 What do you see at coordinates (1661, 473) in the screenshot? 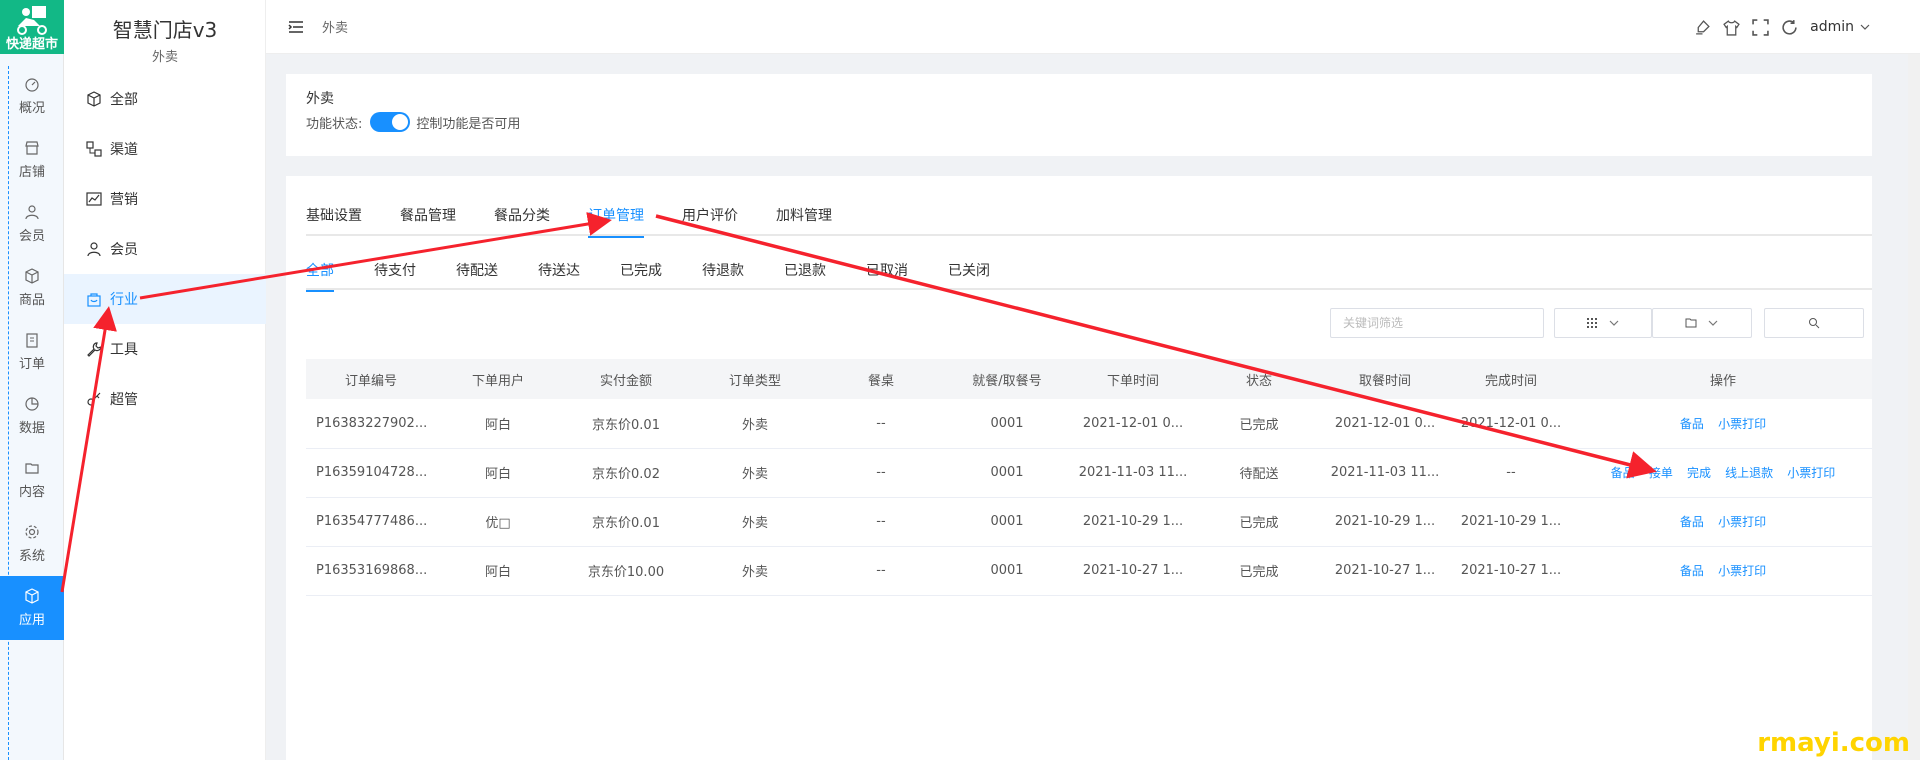
I see `accept-order-button: 接单` at bounding box center [1661, 473].